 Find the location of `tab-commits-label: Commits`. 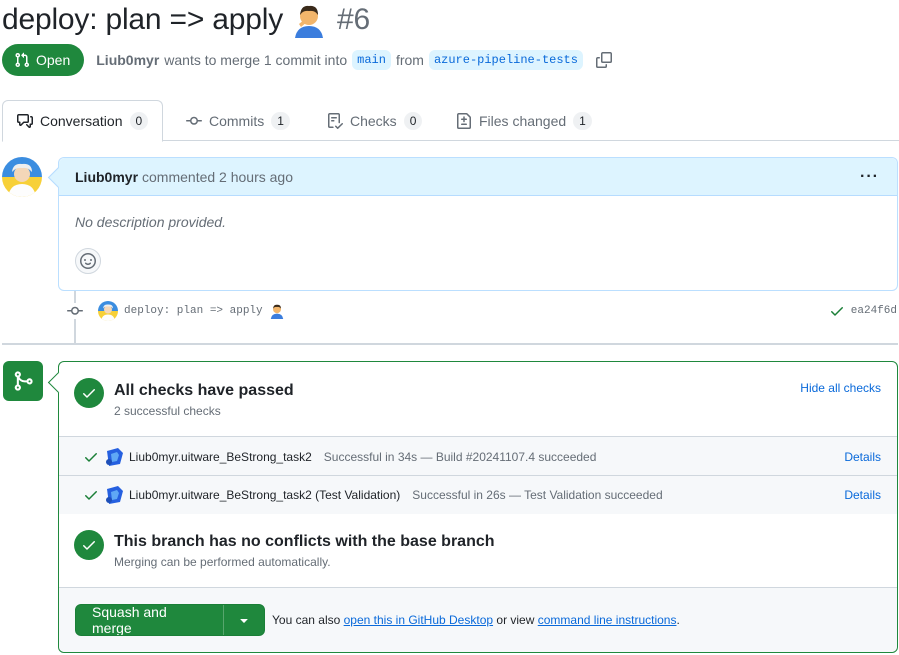

tab-commits-label: Commits is located at coordinates (237, 120).